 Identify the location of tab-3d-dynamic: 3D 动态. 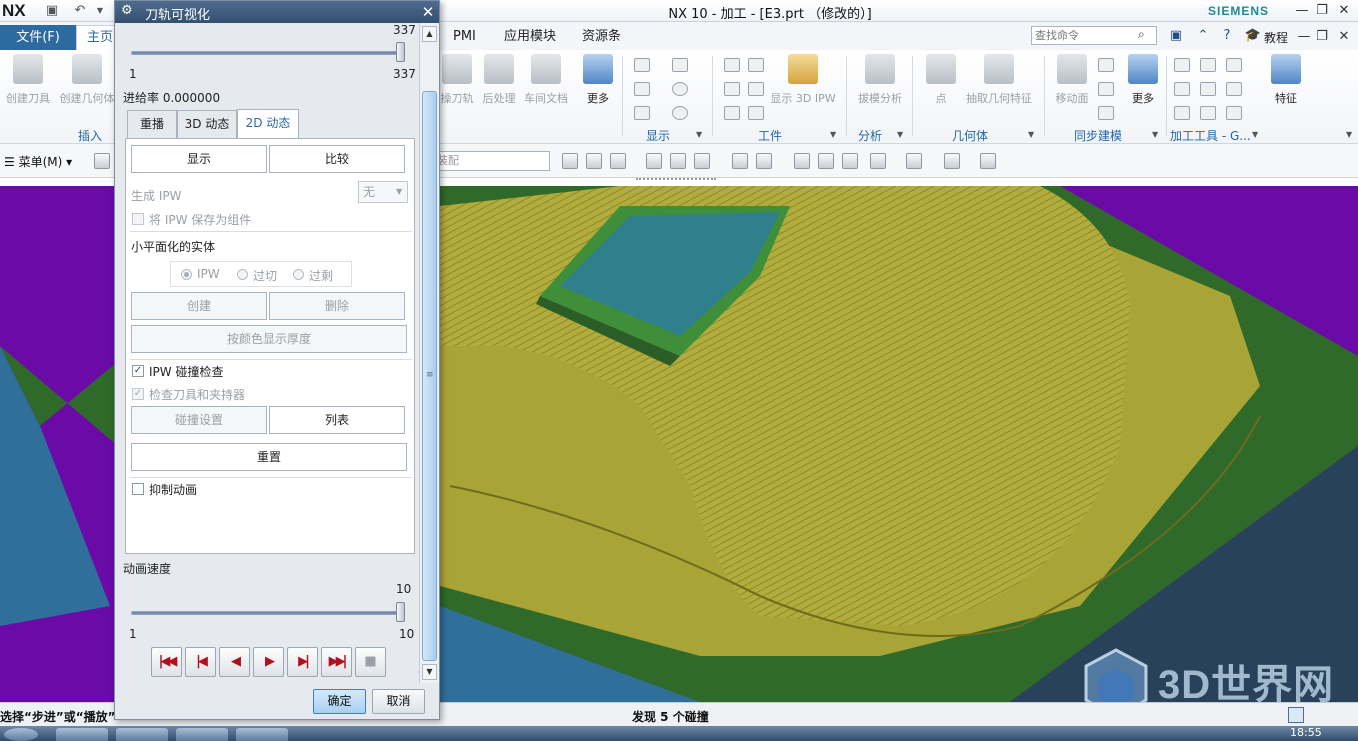
(207, 124).